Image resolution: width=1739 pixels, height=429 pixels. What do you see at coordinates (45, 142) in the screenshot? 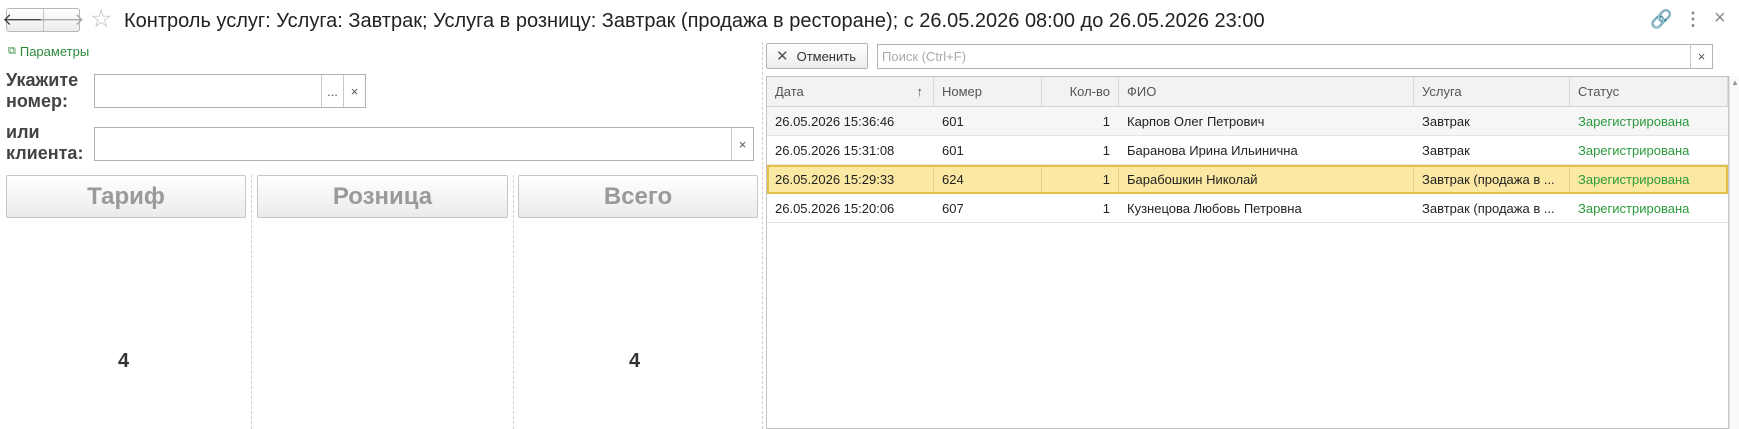
I see `client-label: или клиента:` at bounding box center [45, 142].